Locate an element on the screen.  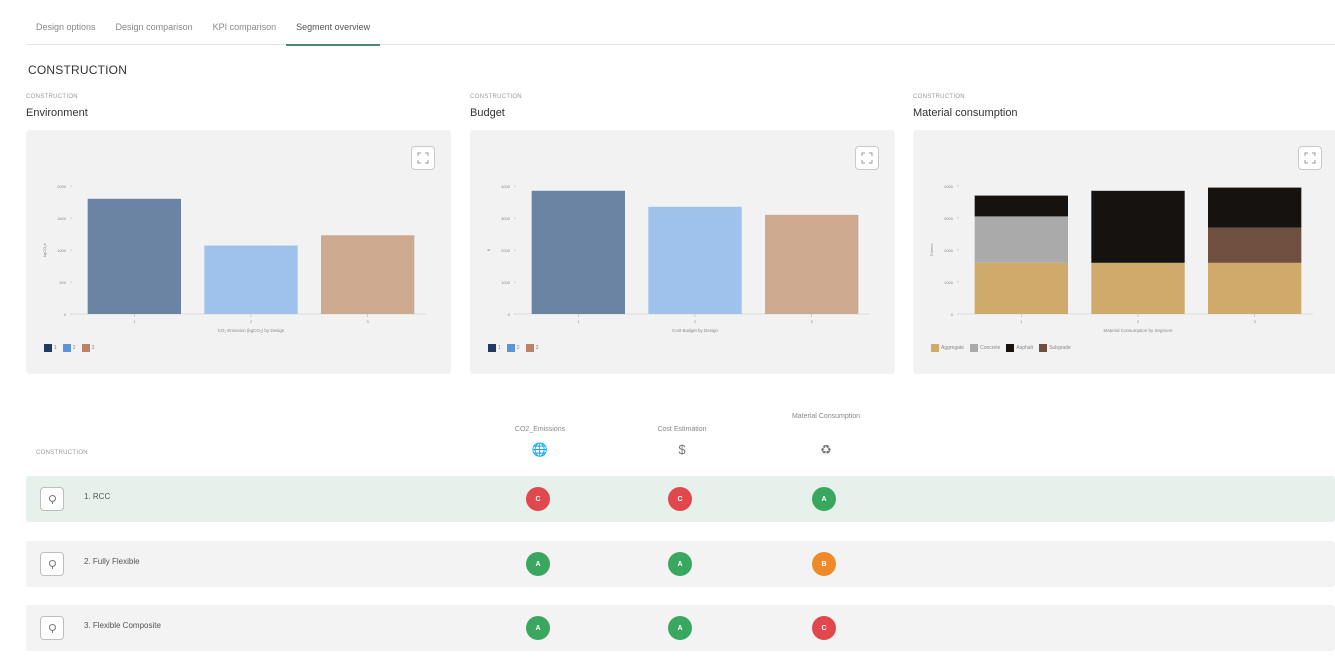
cost-grade-badge: C is located at coordinates (680, 499).